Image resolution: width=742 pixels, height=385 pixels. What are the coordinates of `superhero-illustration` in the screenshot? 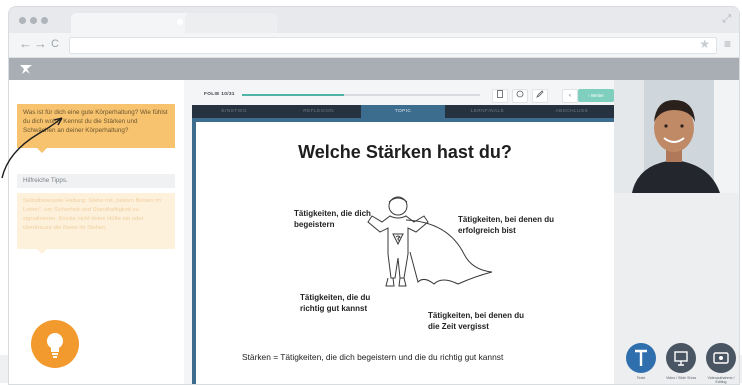 It's located at (430, 241).